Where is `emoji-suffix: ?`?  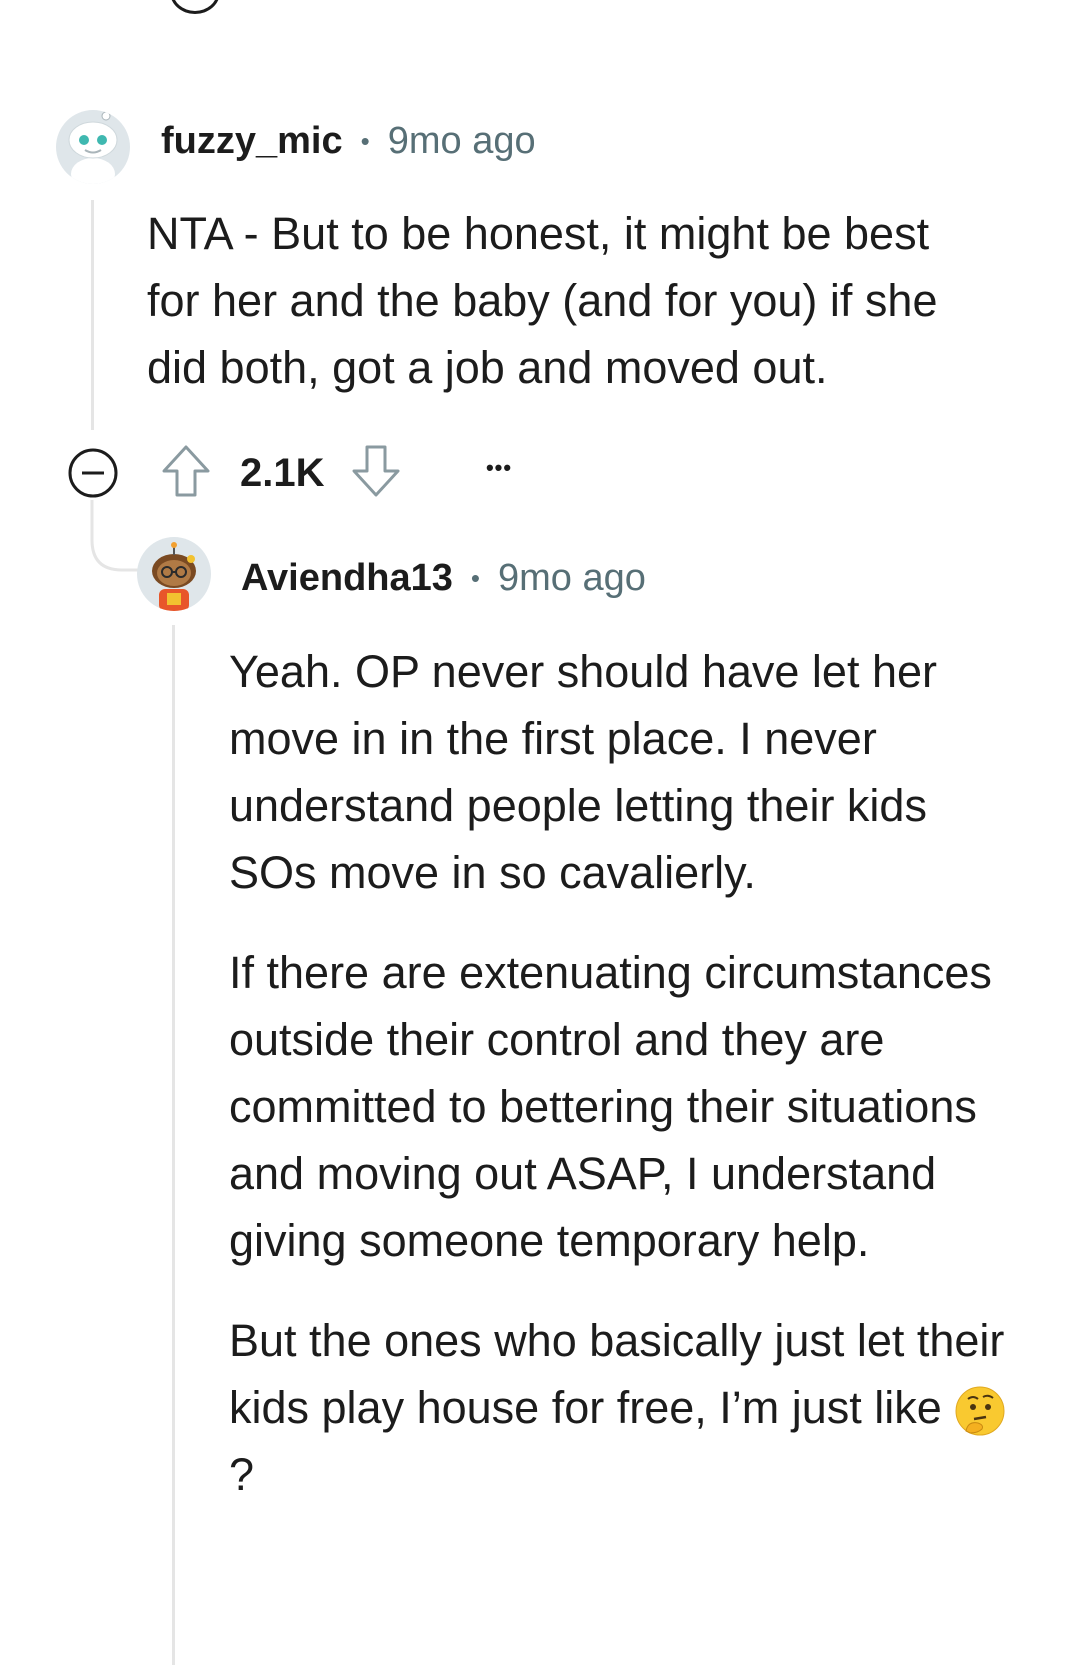 emoji-suffix: ? is located at coordinates (242, 1474).